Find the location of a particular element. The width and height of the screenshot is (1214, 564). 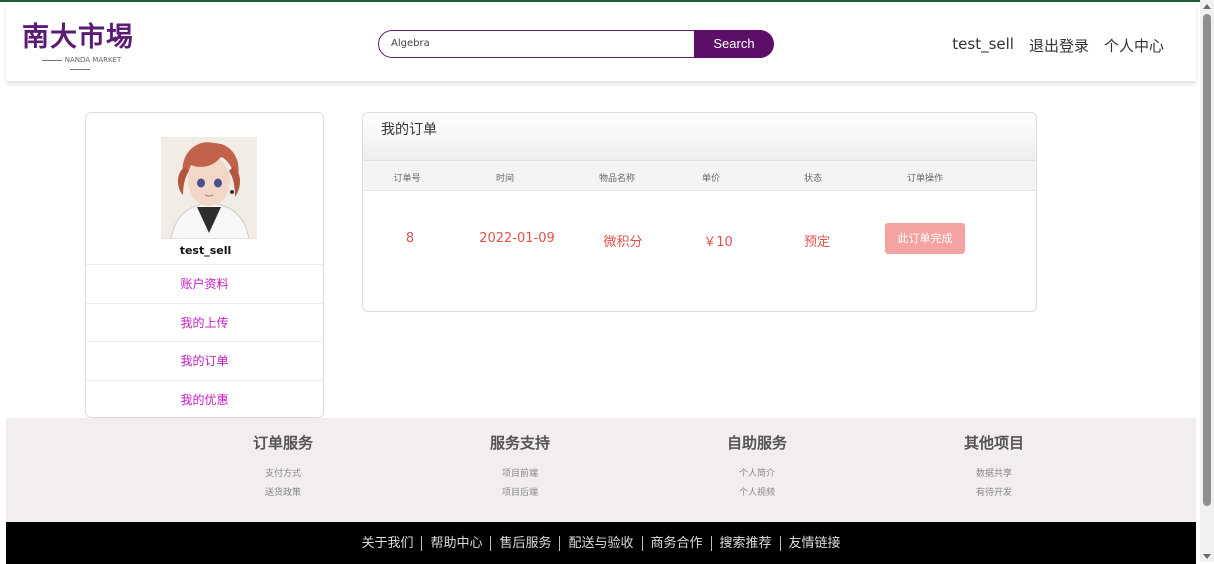

avatar is located at coordinates (209, 188).